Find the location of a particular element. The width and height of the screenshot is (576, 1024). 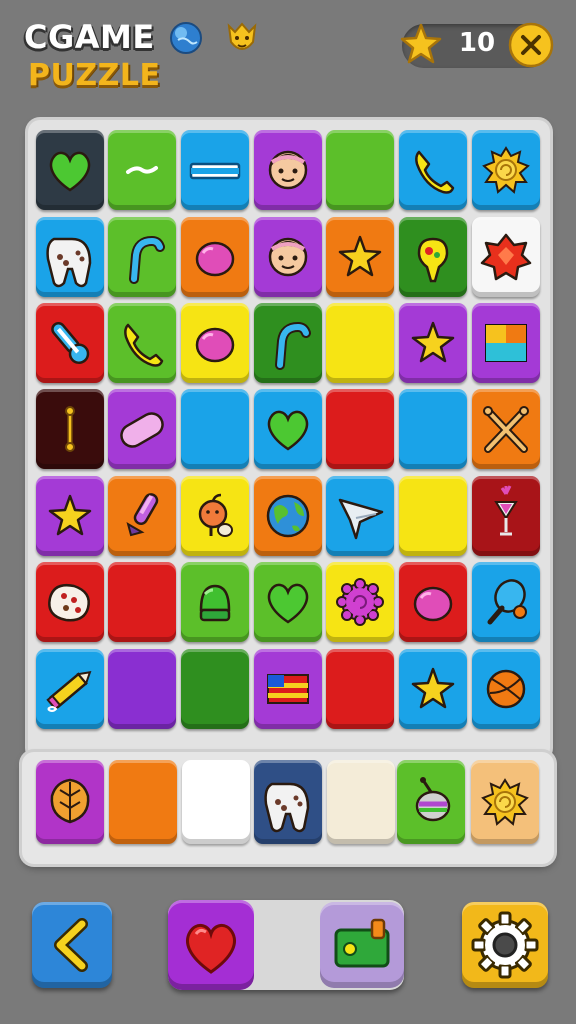

bar-icon is located at coordinates (215, 171).